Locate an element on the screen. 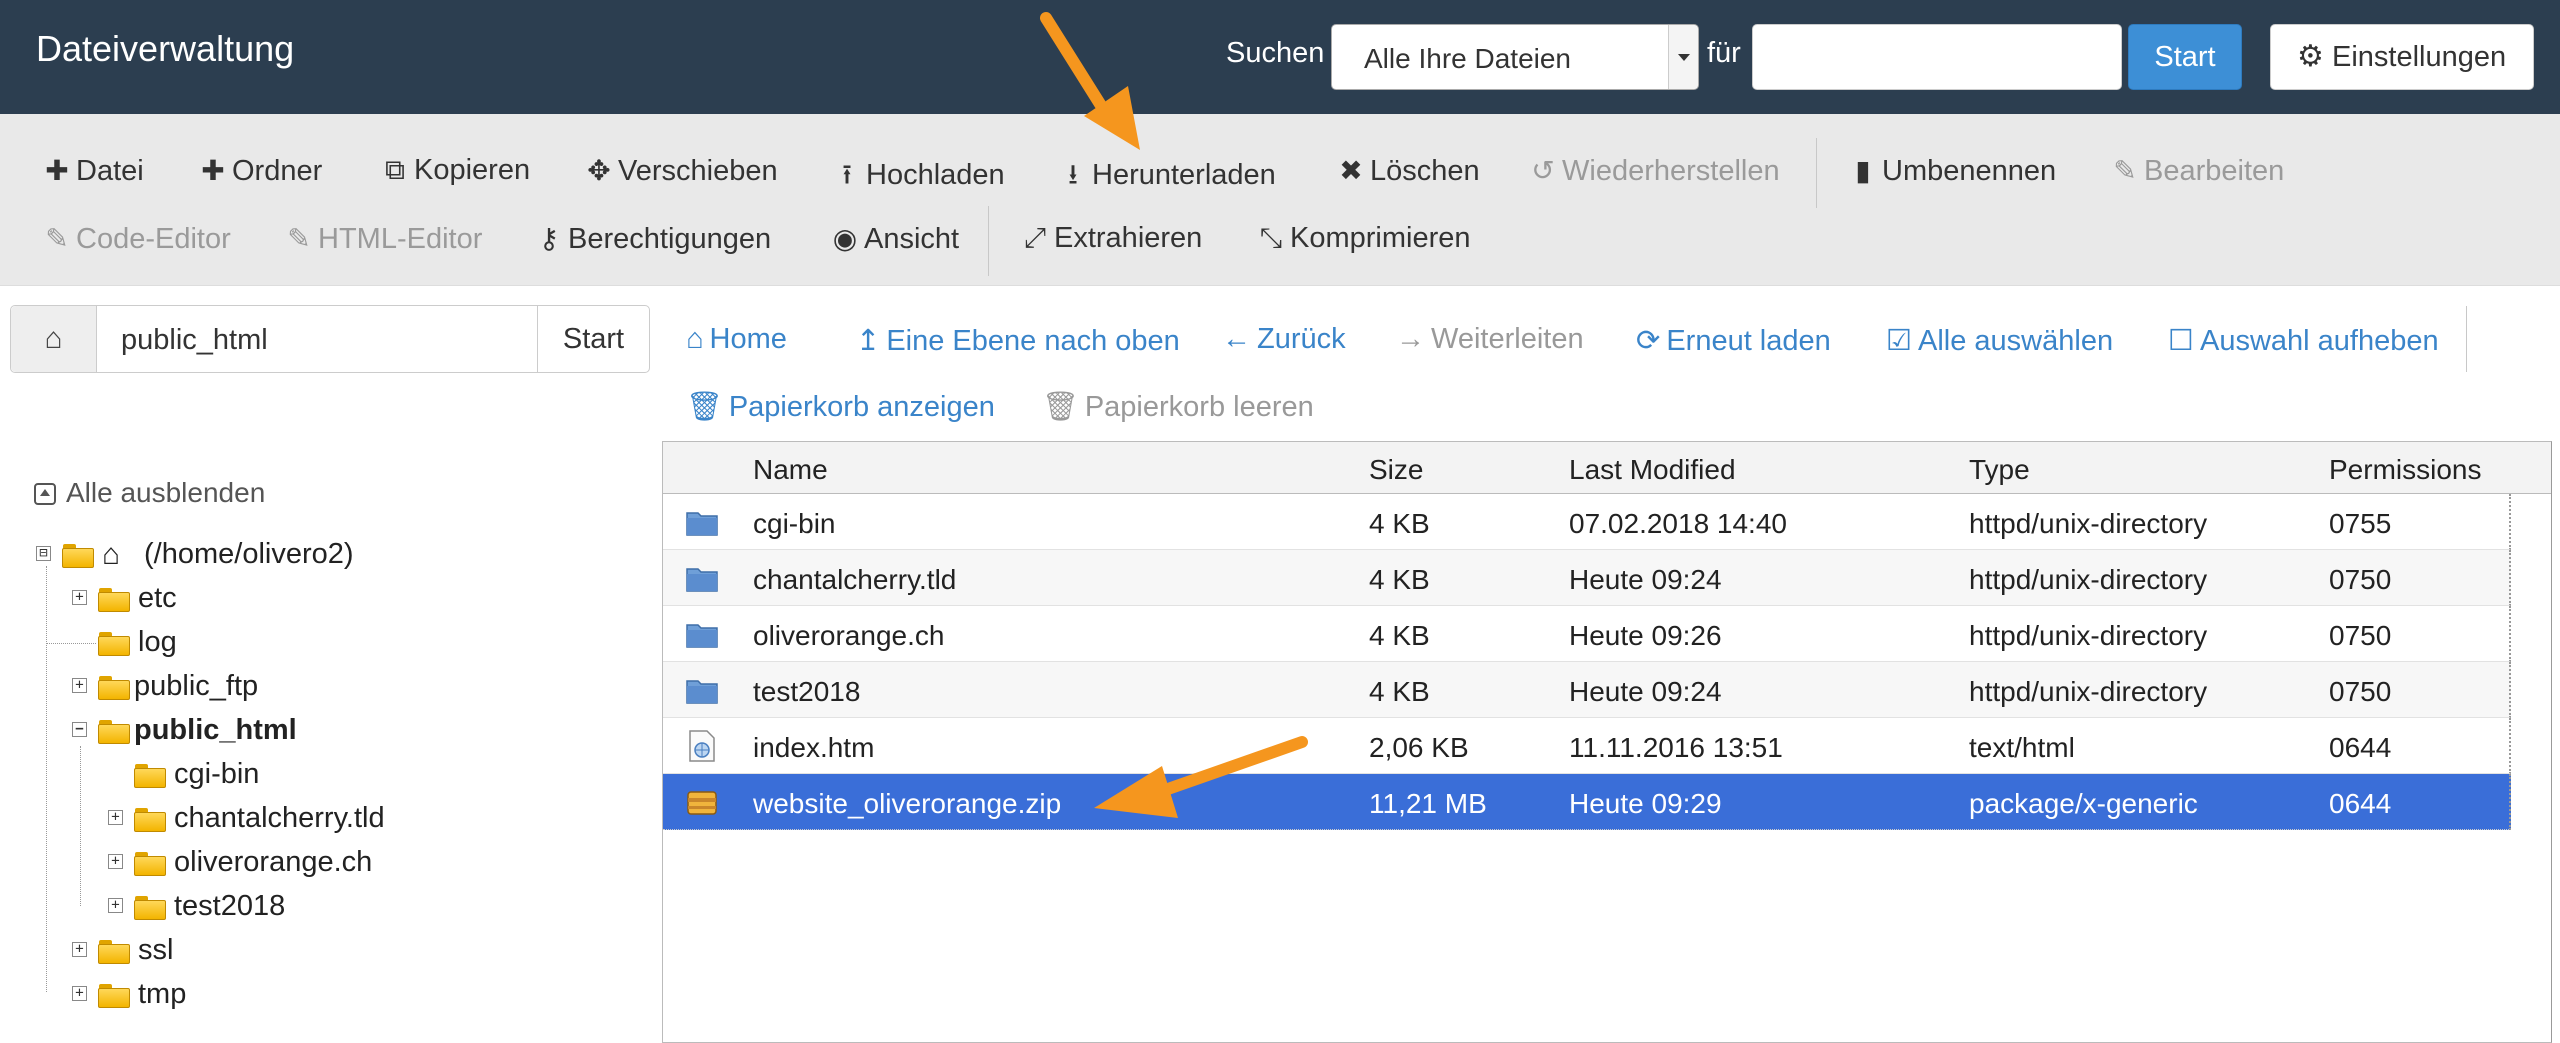 This screenshot has height=1043, width=2560. column-header-size: Size is located at coordinates (1396, 470).